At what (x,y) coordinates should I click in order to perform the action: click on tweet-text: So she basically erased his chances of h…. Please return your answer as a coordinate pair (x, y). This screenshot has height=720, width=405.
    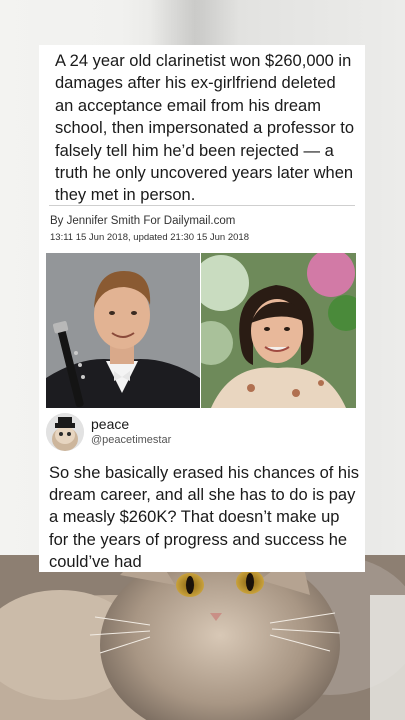
    Looking at the image, I should click on (204, 517).